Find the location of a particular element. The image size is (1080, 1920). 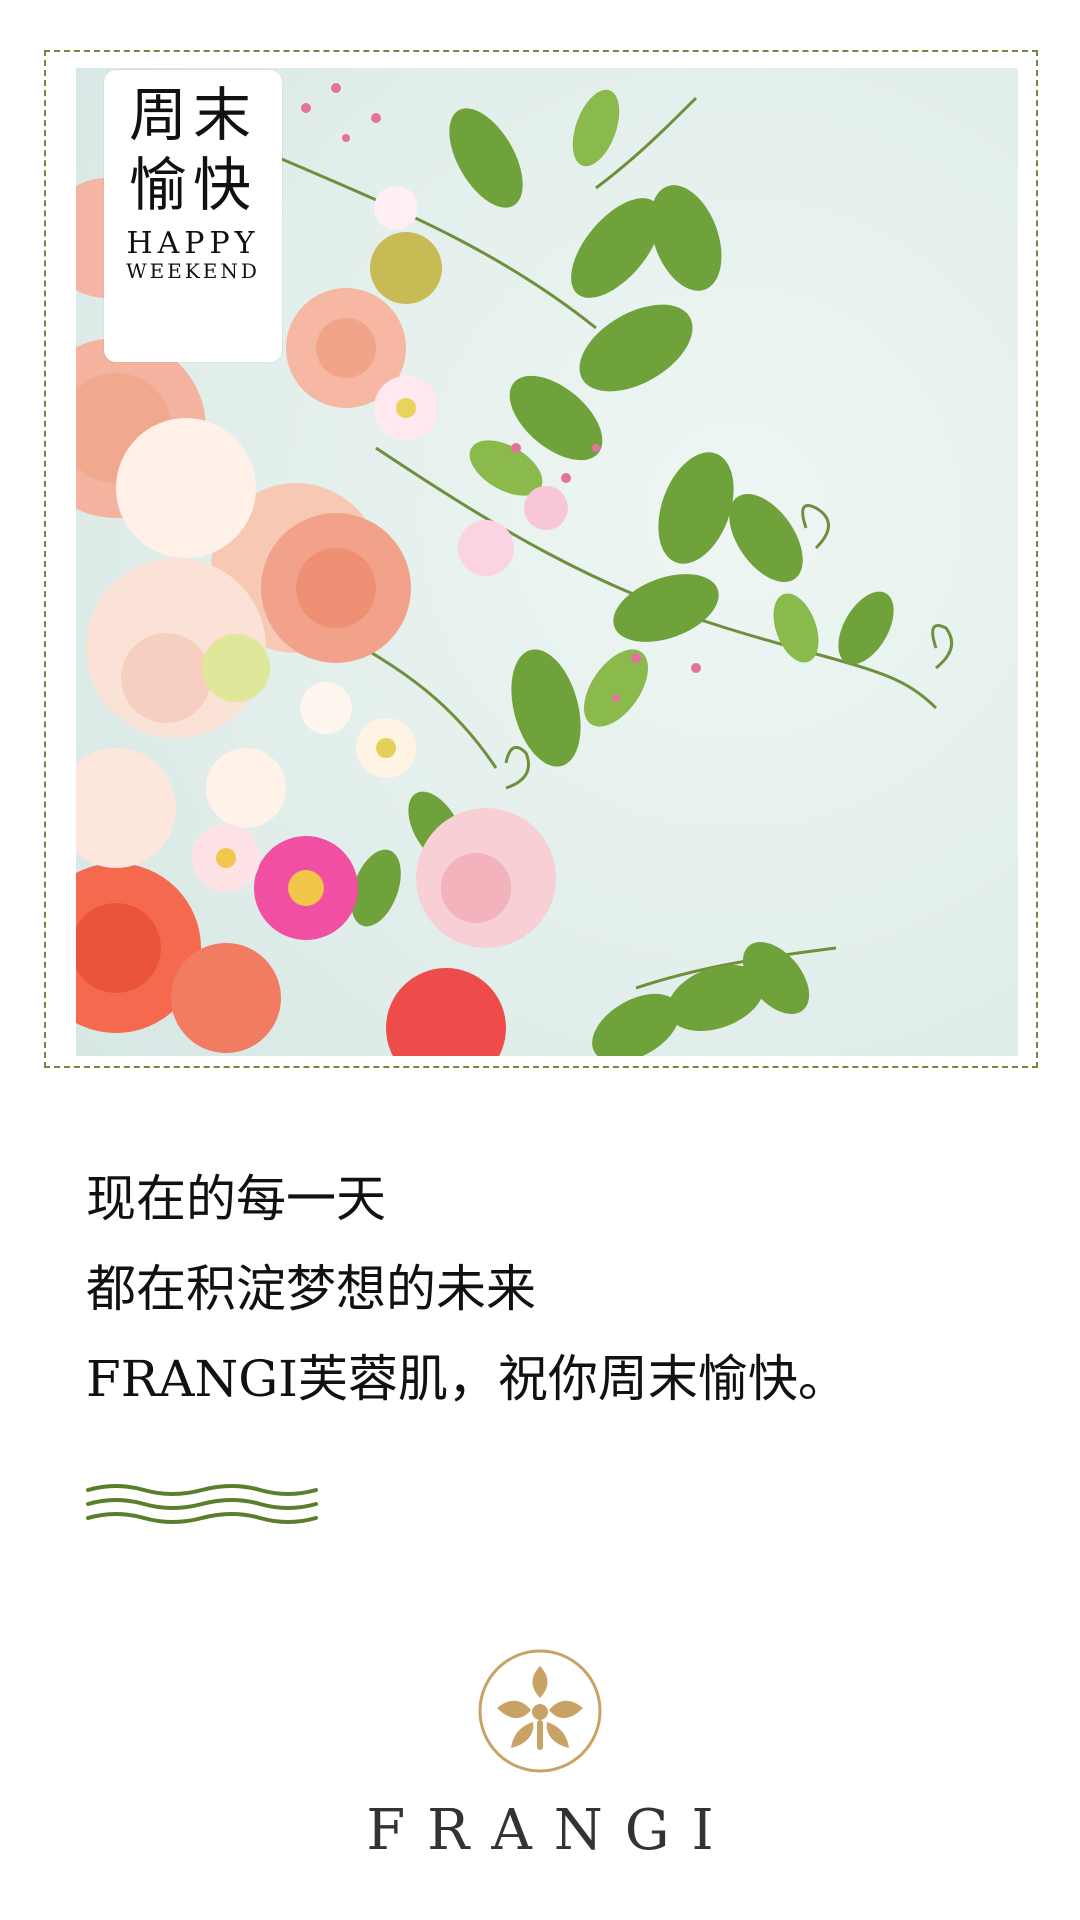

badge-title-en-line2: WEEKEND is located at coordinates (193, 271).